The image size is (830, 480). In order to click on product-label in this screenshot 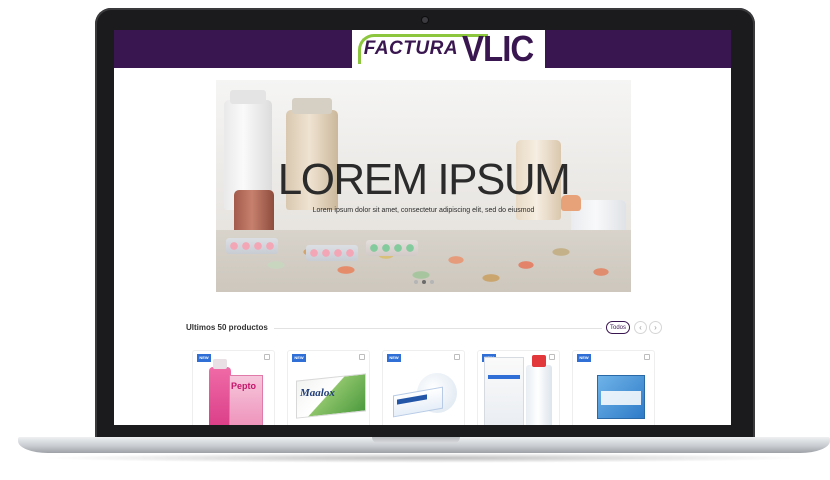, I will do `click(621, 398)`.